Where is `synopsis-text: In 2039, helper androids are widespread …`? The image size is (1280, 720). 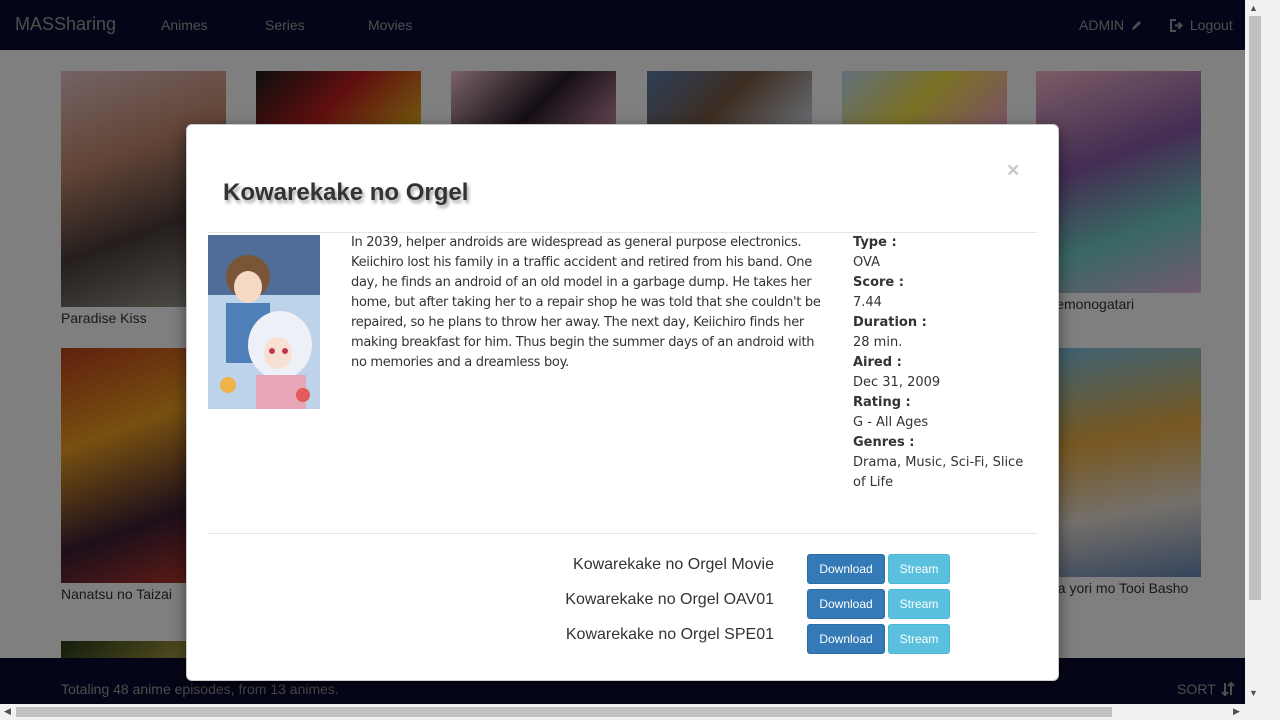 synopsis-text: In 2039, helper androids are widespread … is located at coordinates (586, 302).